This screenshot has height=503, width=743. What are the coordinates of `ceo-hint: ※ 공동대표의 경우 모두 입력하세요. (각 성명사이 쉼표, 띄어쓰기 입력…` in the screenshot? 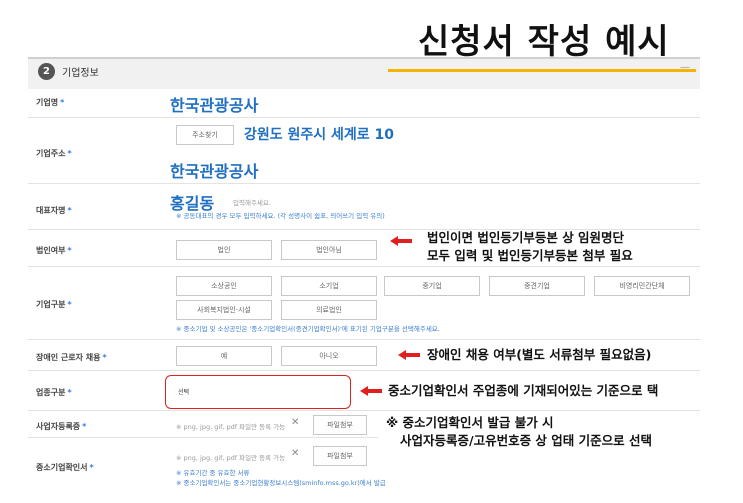 It's located at (280, 216).